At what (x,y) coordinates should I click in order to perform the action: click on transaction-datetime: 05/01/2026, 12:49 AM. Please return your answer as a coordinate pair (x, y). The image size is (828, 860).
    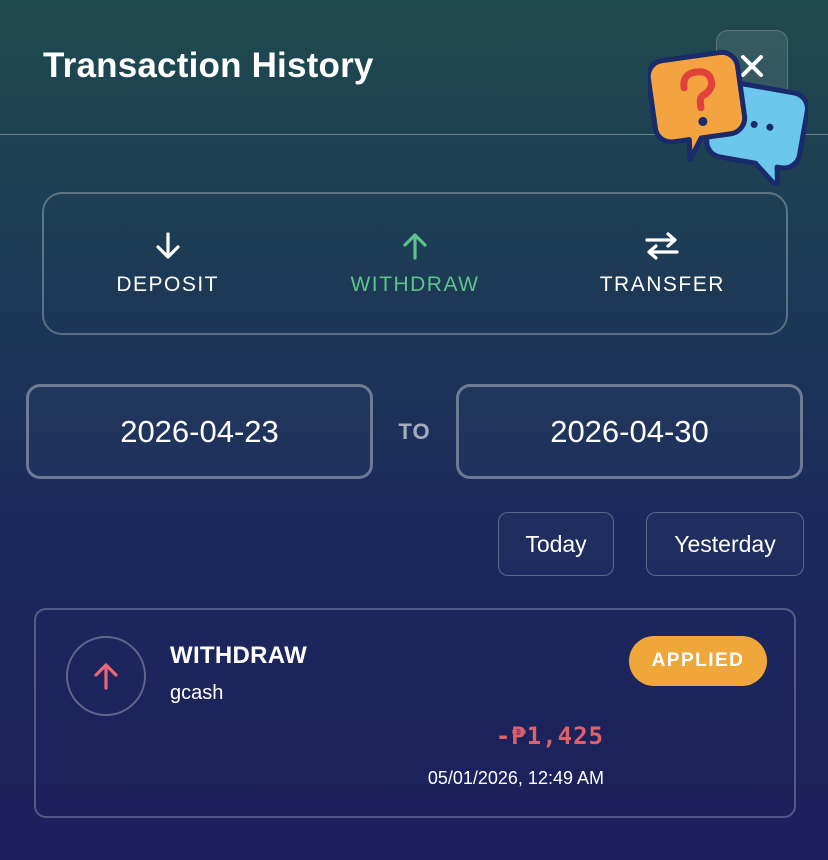
    Looking at the image, I should click on (515, 778).